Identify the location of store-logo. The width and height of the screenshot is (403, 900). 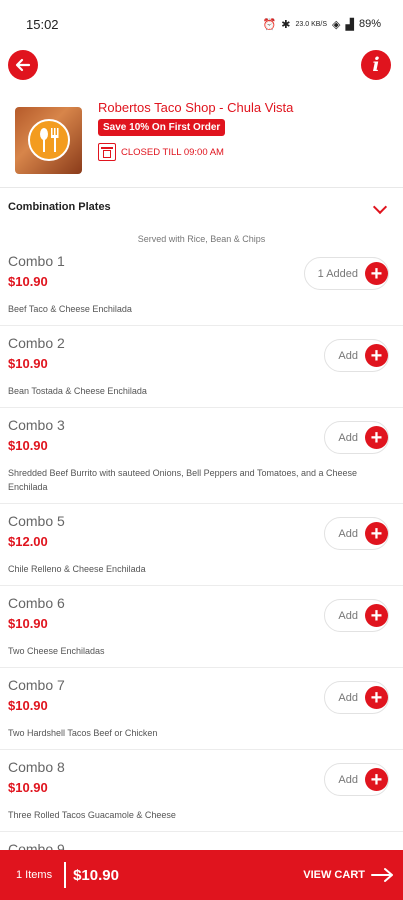
(48, 140).